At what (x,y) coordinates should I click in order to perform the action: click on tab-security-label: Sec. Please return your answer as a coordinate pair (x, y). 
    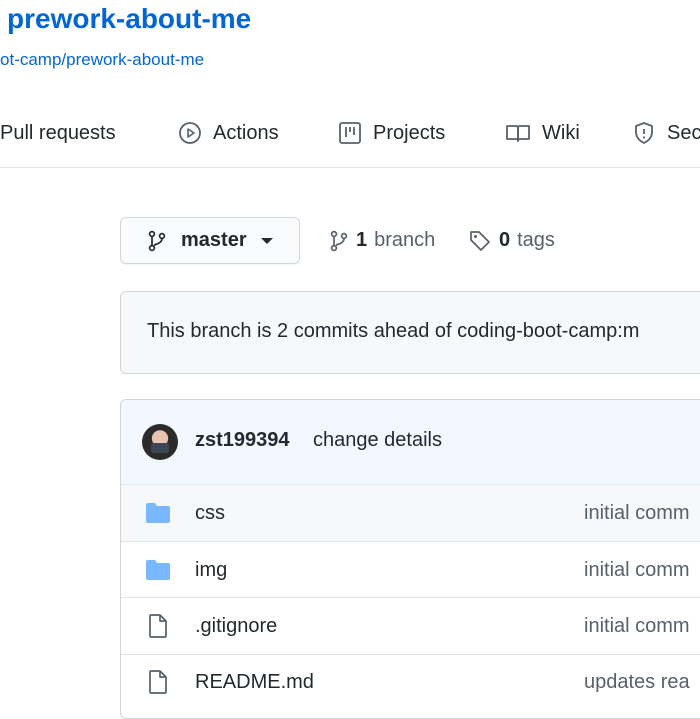
    Looking at the image, I should click on (683, 132).